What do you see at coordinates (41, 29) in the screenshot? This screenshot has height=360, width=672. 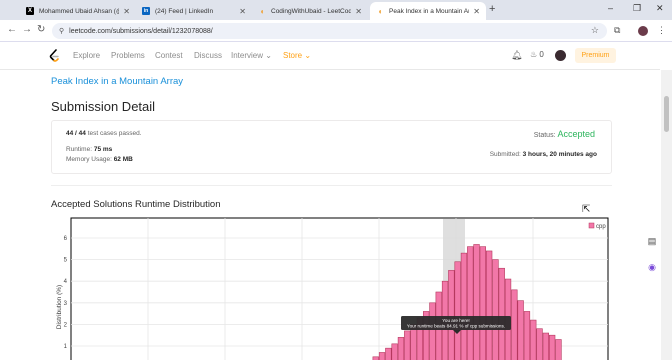 I see `reload-icon: ↻` at bounding box center [41, 29].